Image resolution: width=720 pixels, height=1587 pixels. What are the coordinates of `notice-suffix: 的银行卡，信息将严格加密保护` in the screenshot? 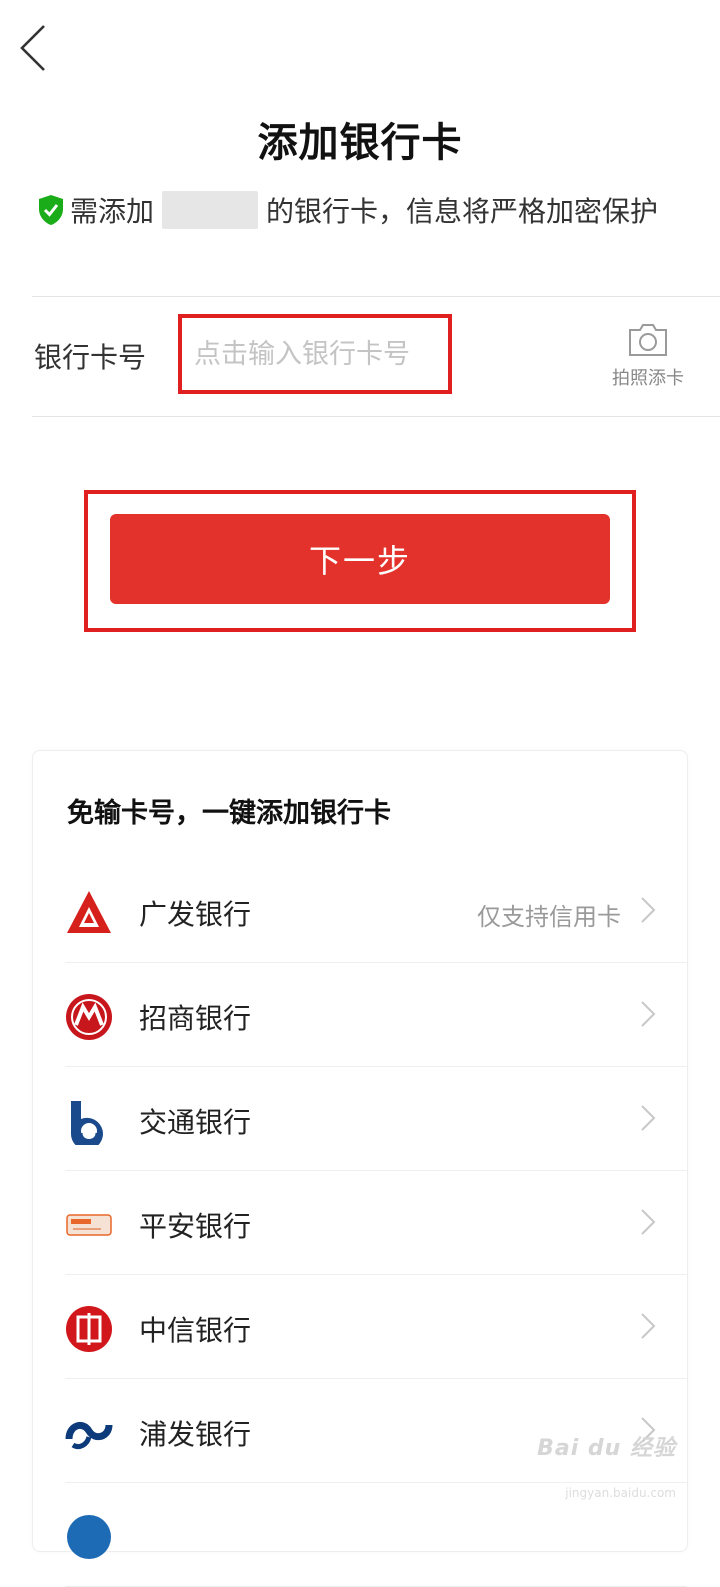 It's located at (462, 211).